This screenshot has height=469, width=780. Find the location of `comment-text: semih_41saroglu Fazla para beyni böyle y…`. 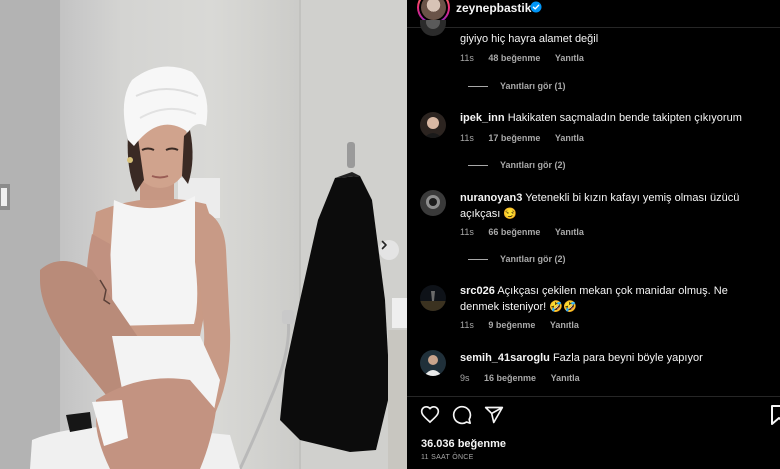

comment-text: semih_41saroglu Fazla para beyni böyle y… is located at coordinates (581, 358).